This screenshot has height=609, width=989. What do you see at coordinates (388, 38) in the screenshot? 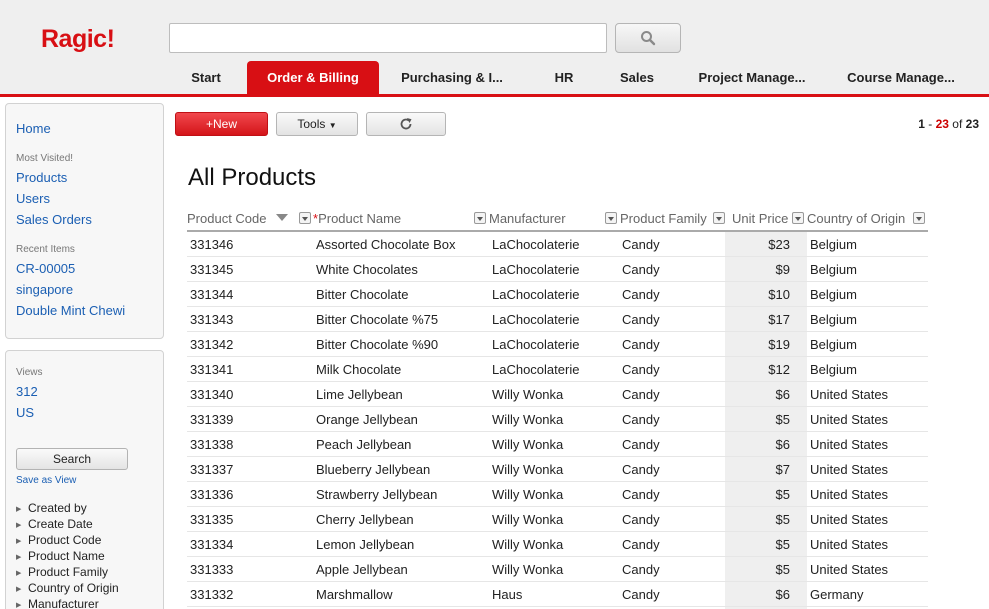
I see `global-search-input` at bounding box center [388, 38].